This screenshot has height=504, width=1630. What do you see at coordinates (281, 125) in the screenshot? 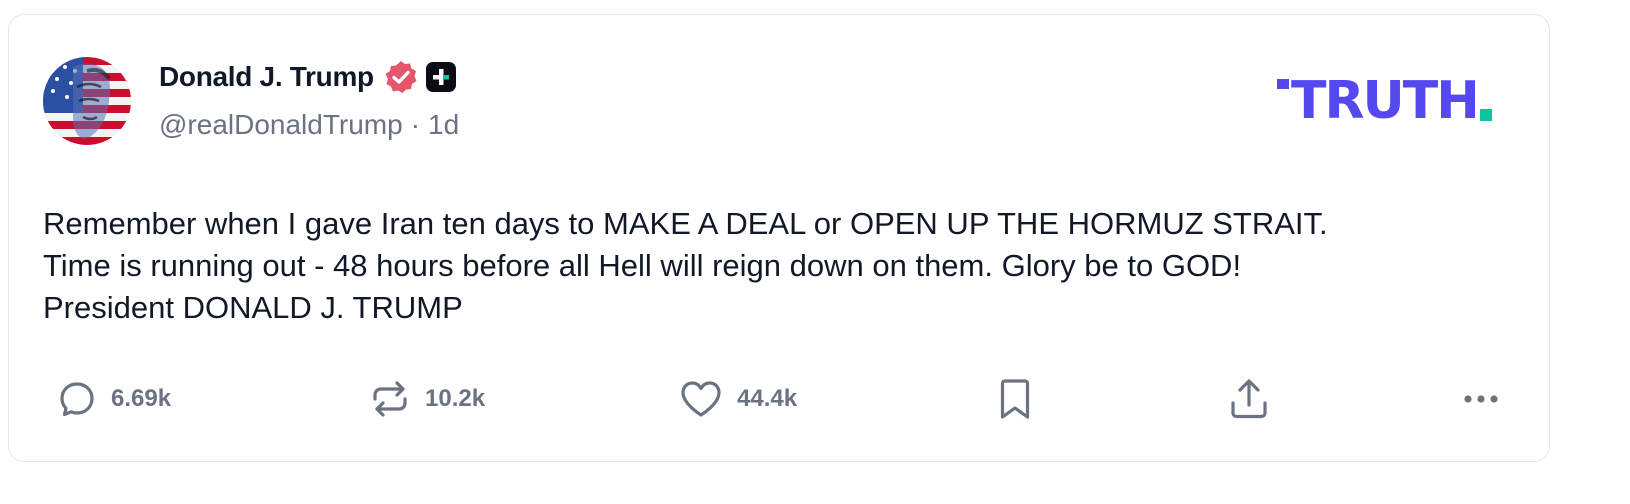
I see `author-handle: @realDonaldTrump` at bounding box center [281, 125].